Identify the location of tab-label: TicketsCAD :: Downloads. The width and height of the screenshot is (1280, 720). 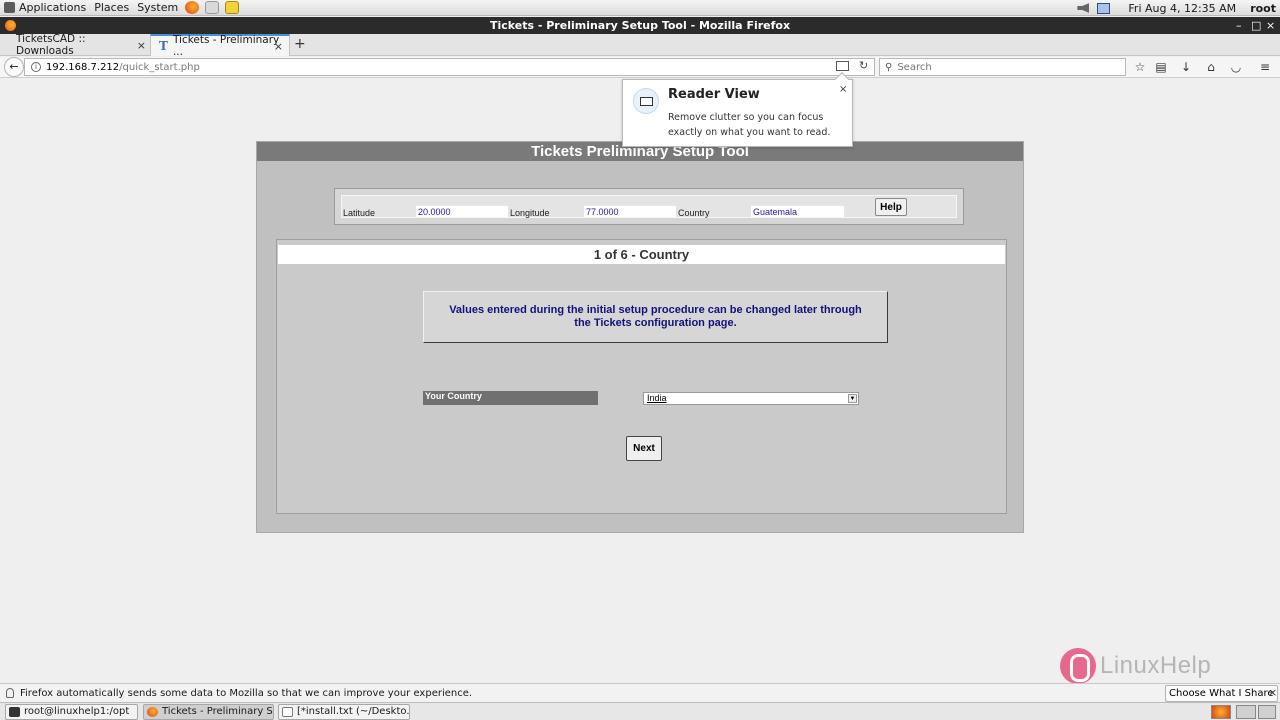
(51, 45).